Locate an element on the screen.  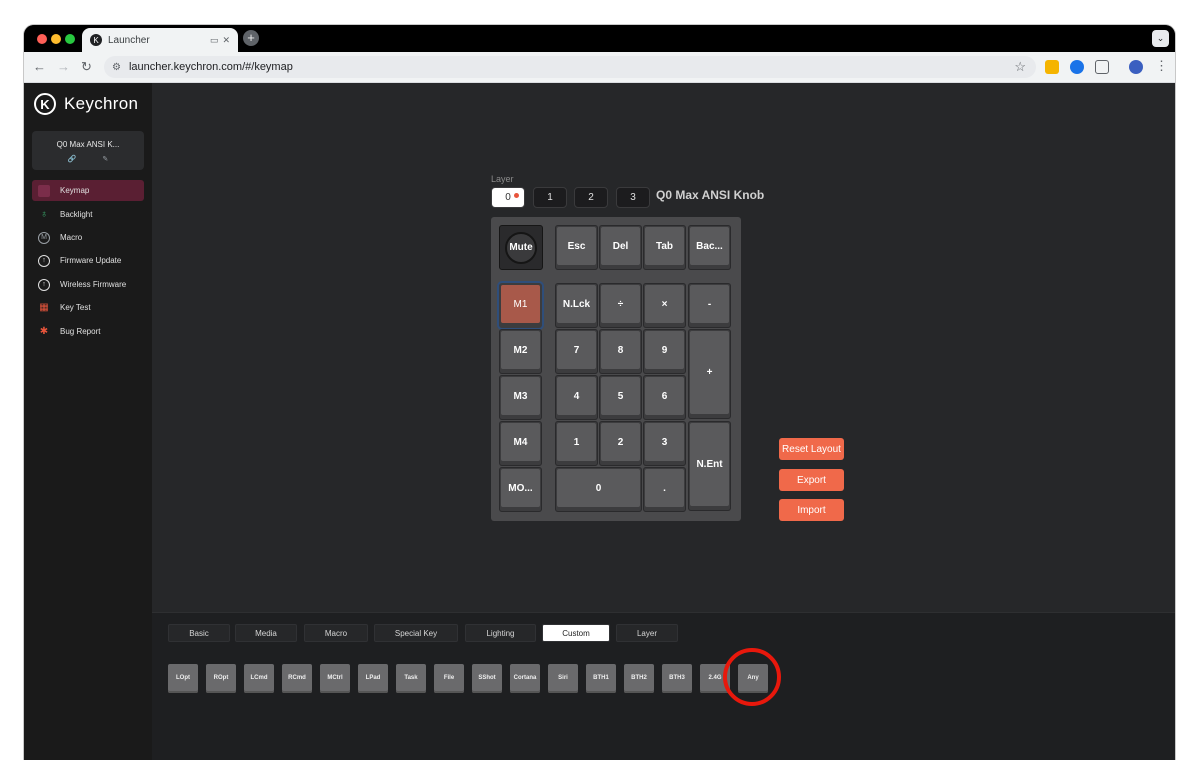
key-2: 2 is located at coordinates (620, 443).